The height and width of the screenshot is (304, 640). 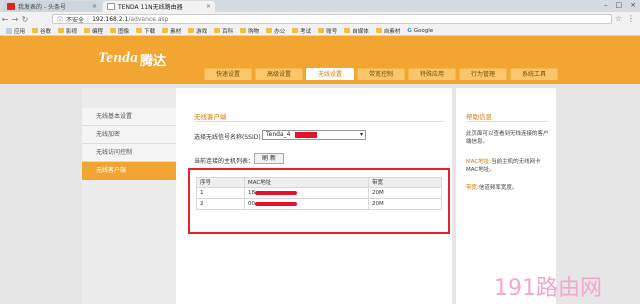 I want to click on browser-tab-tenda: TENDA 11N无线路由器 ×, so click(x=159, y=6).